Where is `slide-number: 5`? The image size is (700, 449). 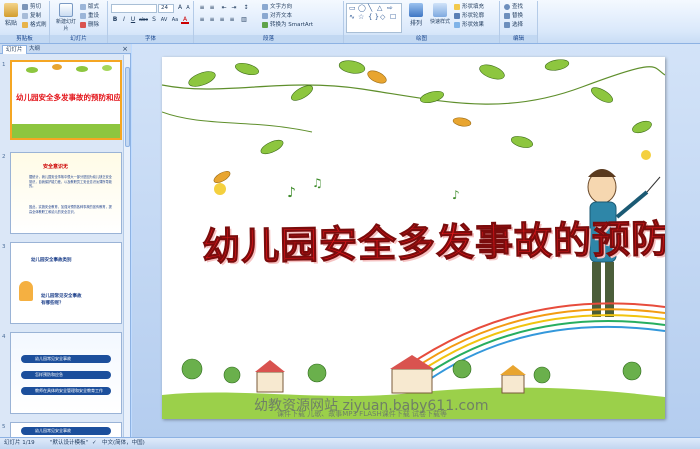 slide-number: 5 is located at coordinates (4, 427).